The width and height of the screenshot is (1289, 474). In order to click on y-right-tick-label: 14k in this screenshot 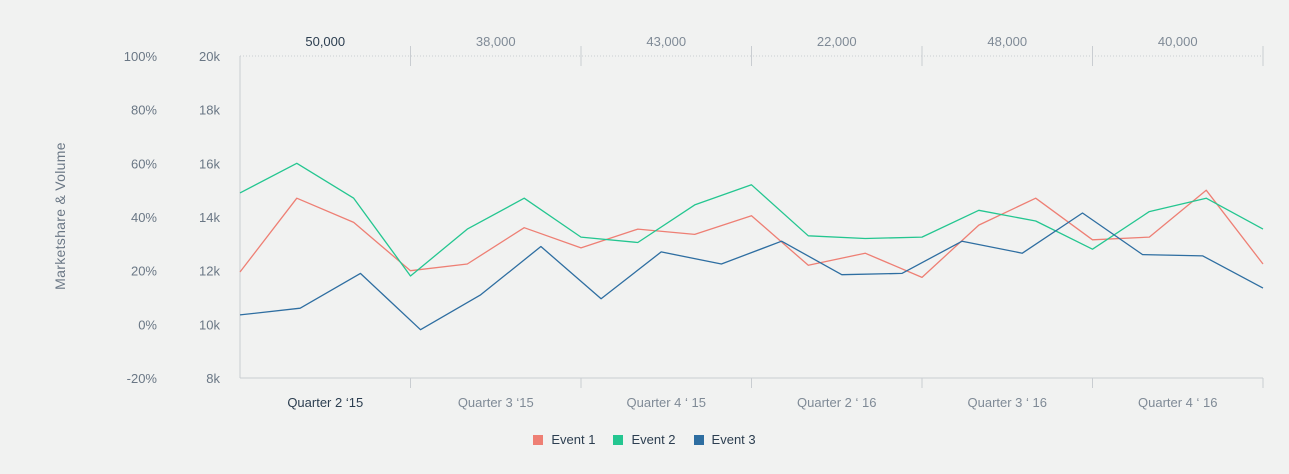, I will do `click(209, 217)`.